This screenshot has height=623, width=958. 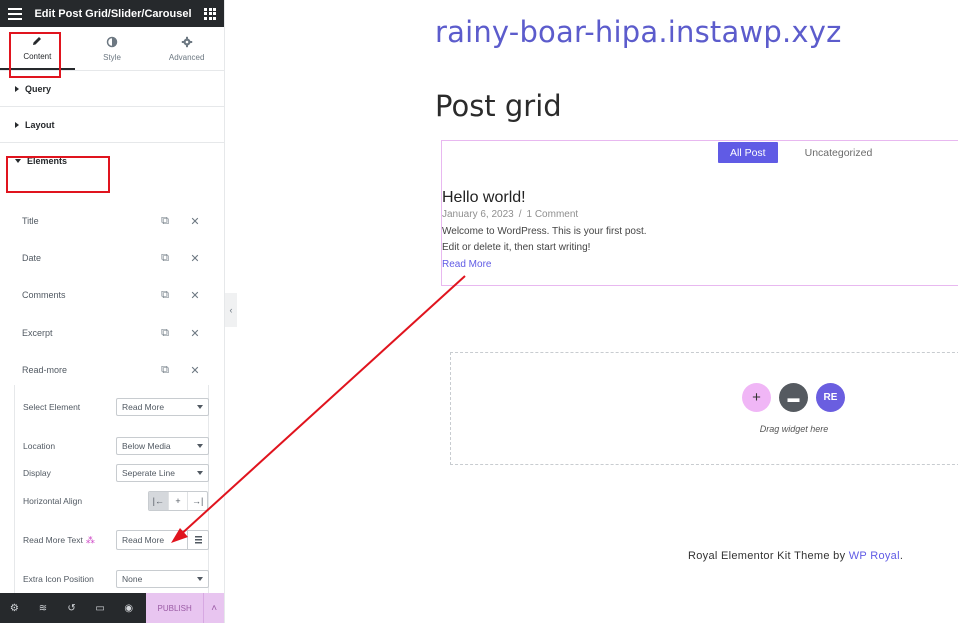 What do you see at coordinates (30, 221) in the screenshot?
I see `repeater-item-label: Title` at bounding box center [30, 221].